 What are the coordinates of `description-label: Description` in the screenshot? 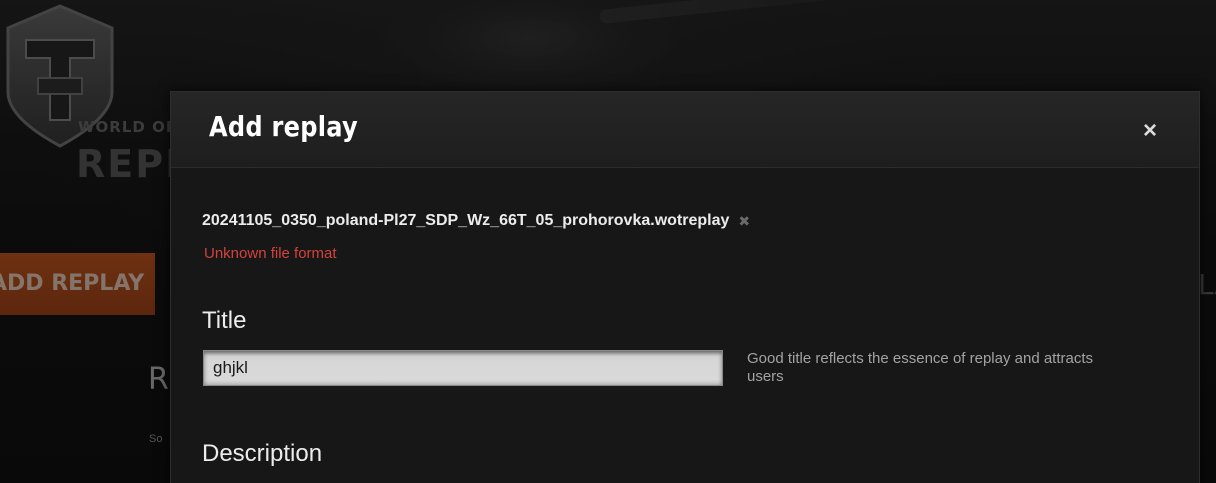 It's located at (262, 453).